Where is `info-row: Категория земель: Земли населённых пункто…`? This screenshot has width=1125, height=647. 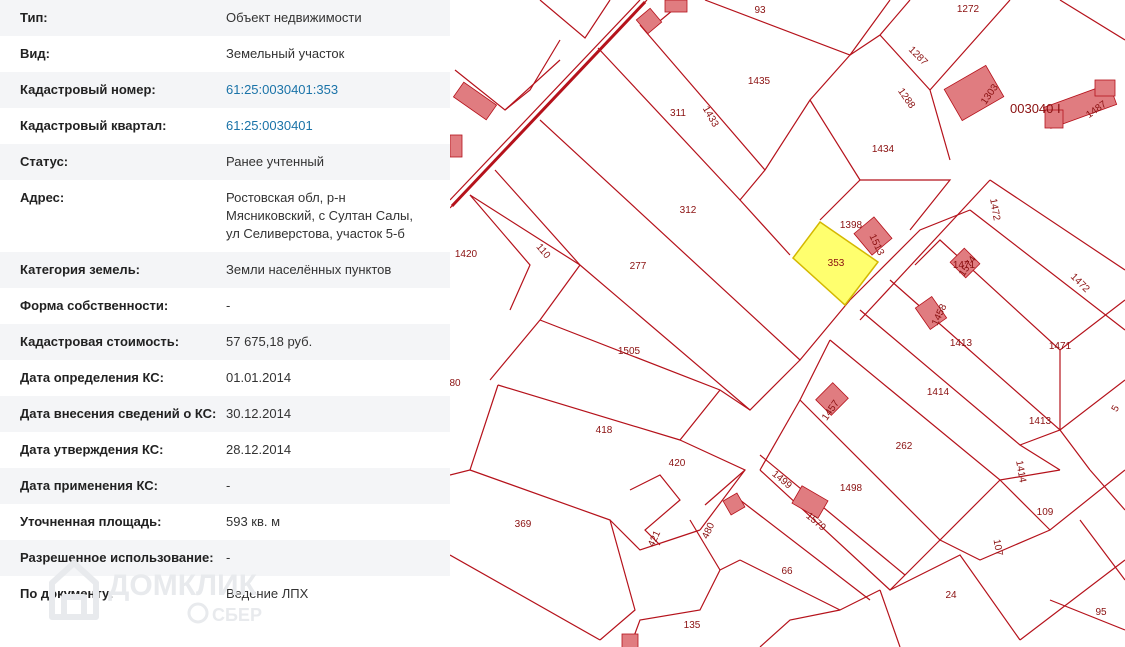 info-row: Категория земель: Земли населённых пункто… is located at coordinates (225, 270).